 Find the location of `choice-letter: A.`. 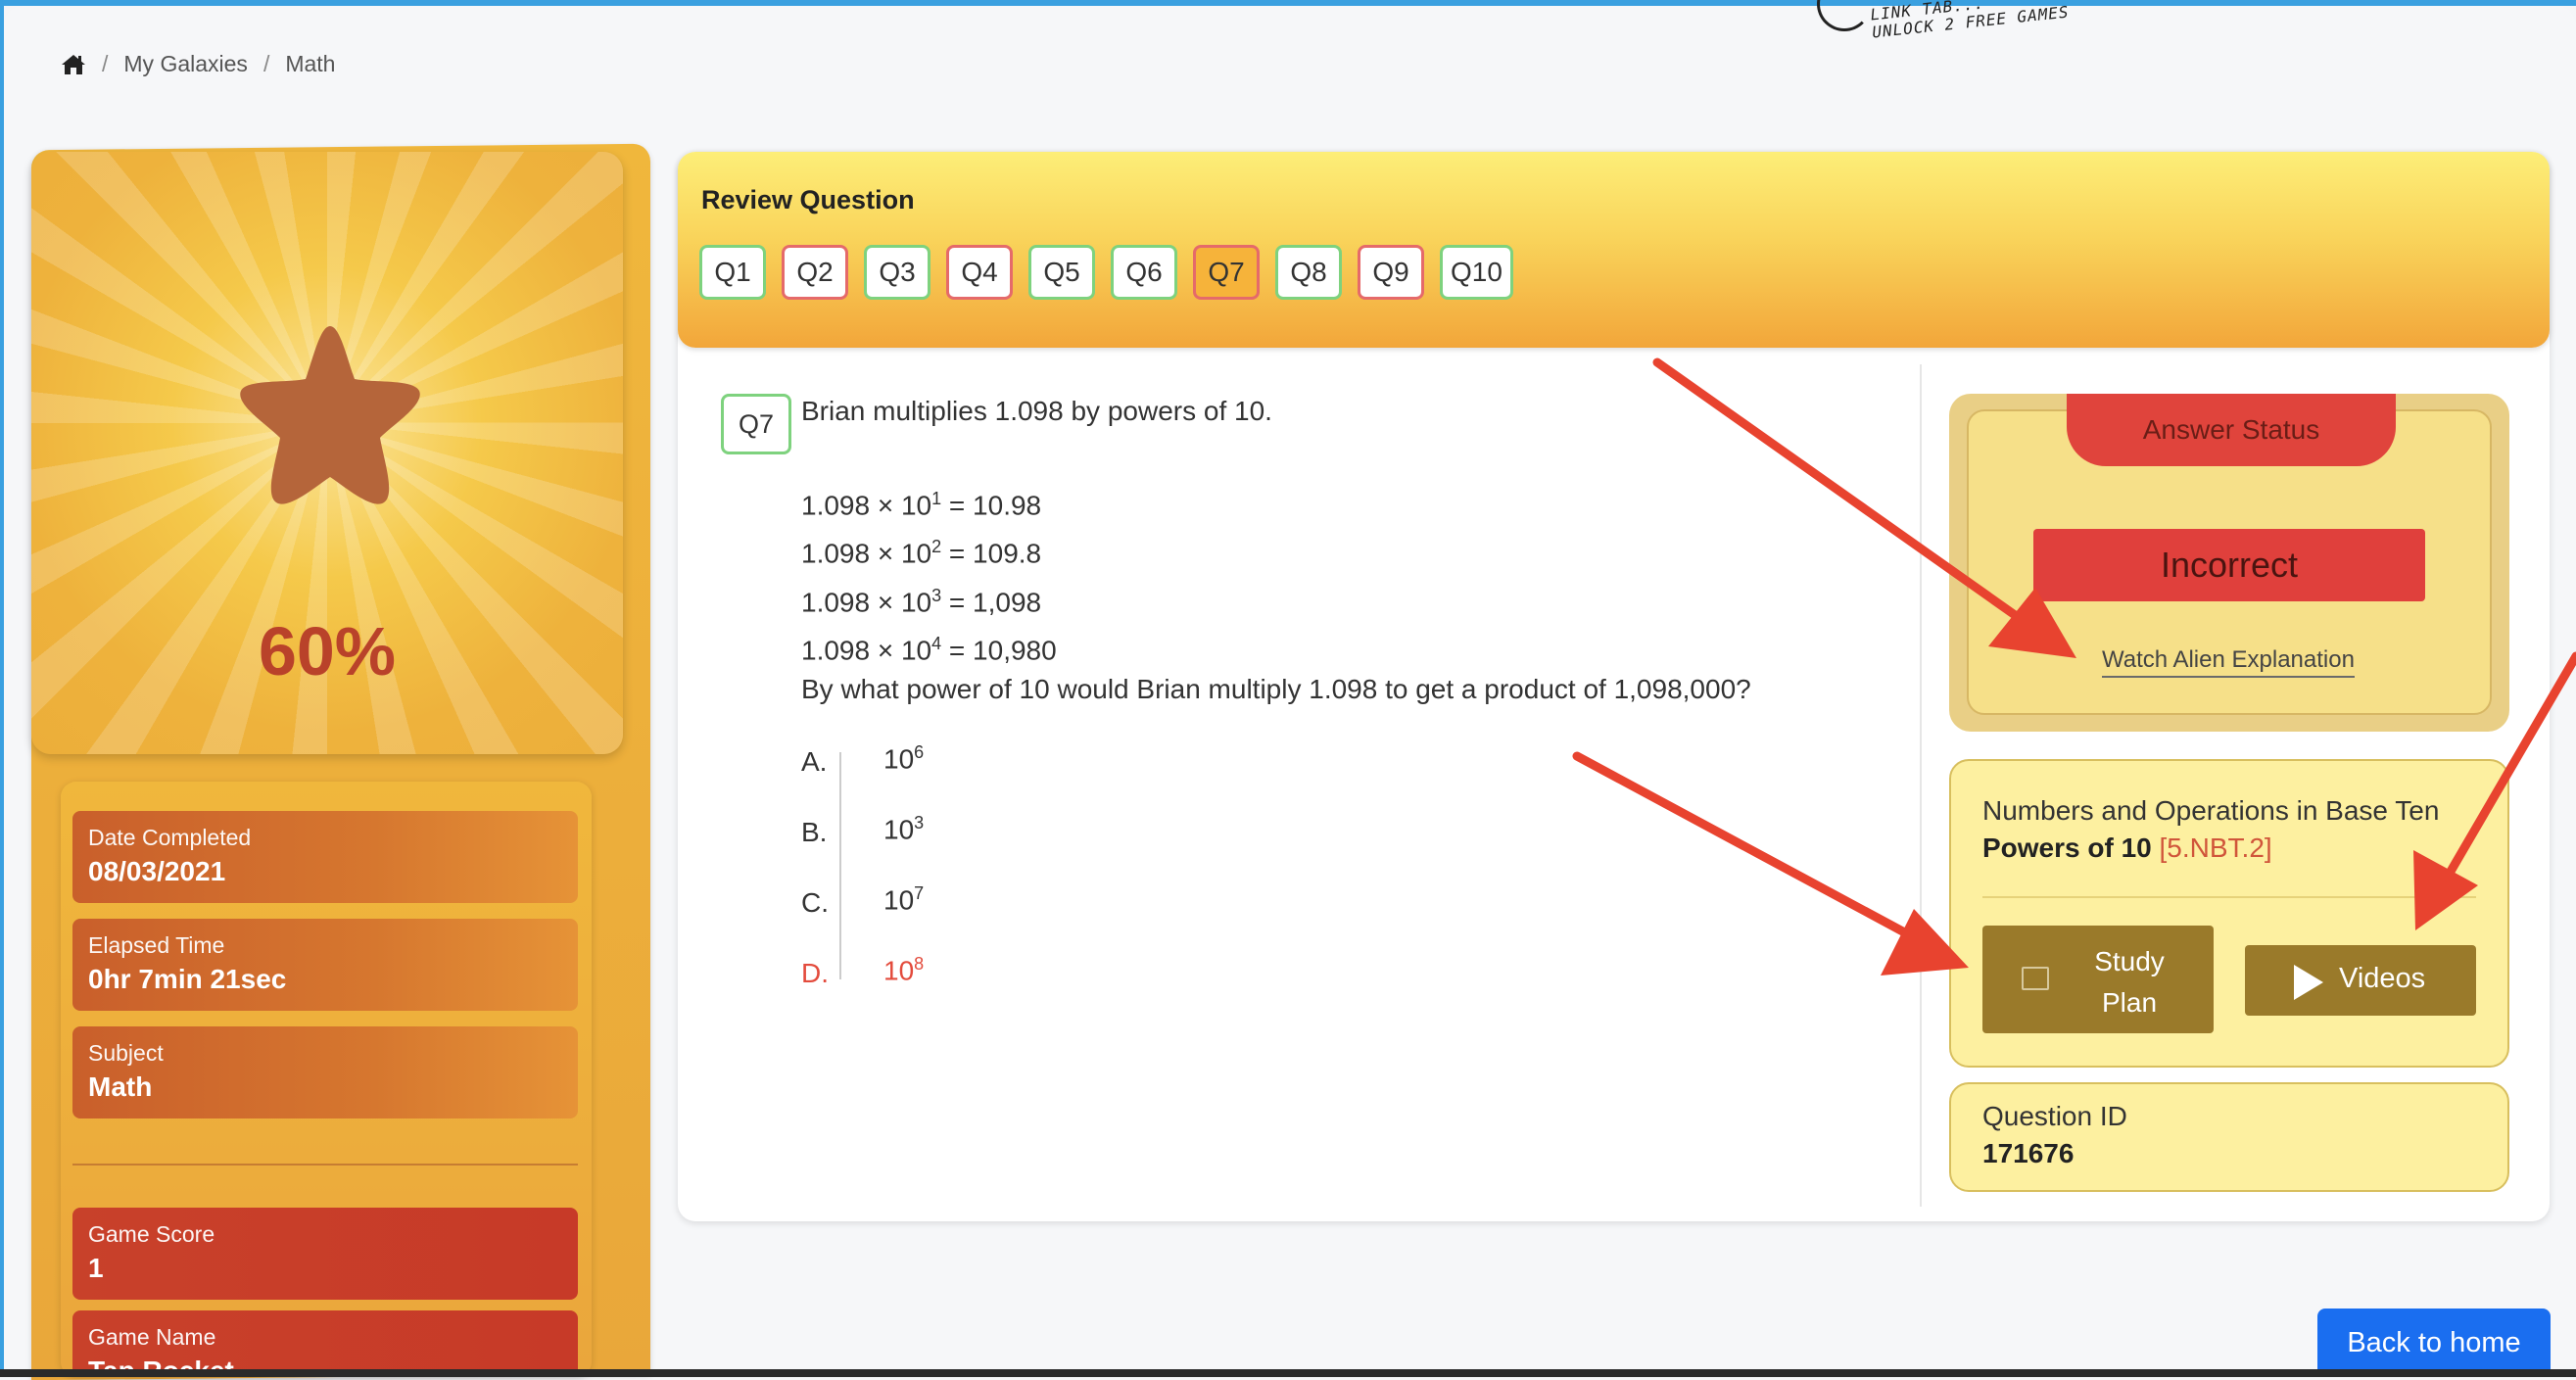

choice-letter: A. is located at coordinates (815, 761).